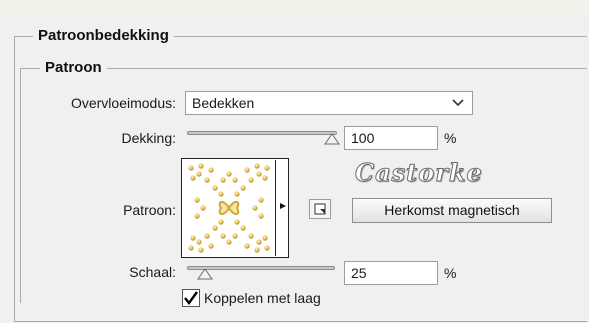 This screenshot has height=323, width=589. I want to click on pattern-preview, so click(229, 208).